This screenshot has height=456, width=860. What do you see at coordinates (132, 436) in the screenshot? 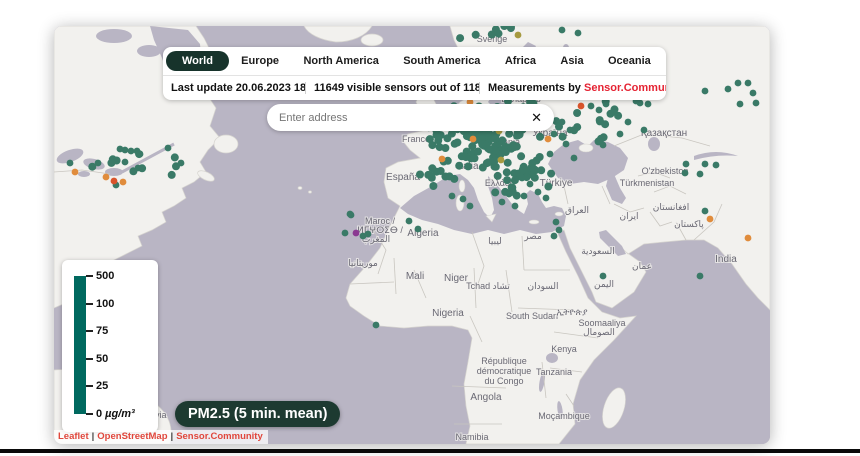
I see `attribution-link-openstreetmap: OpenStreetMap` at bounding box center [132, 436].